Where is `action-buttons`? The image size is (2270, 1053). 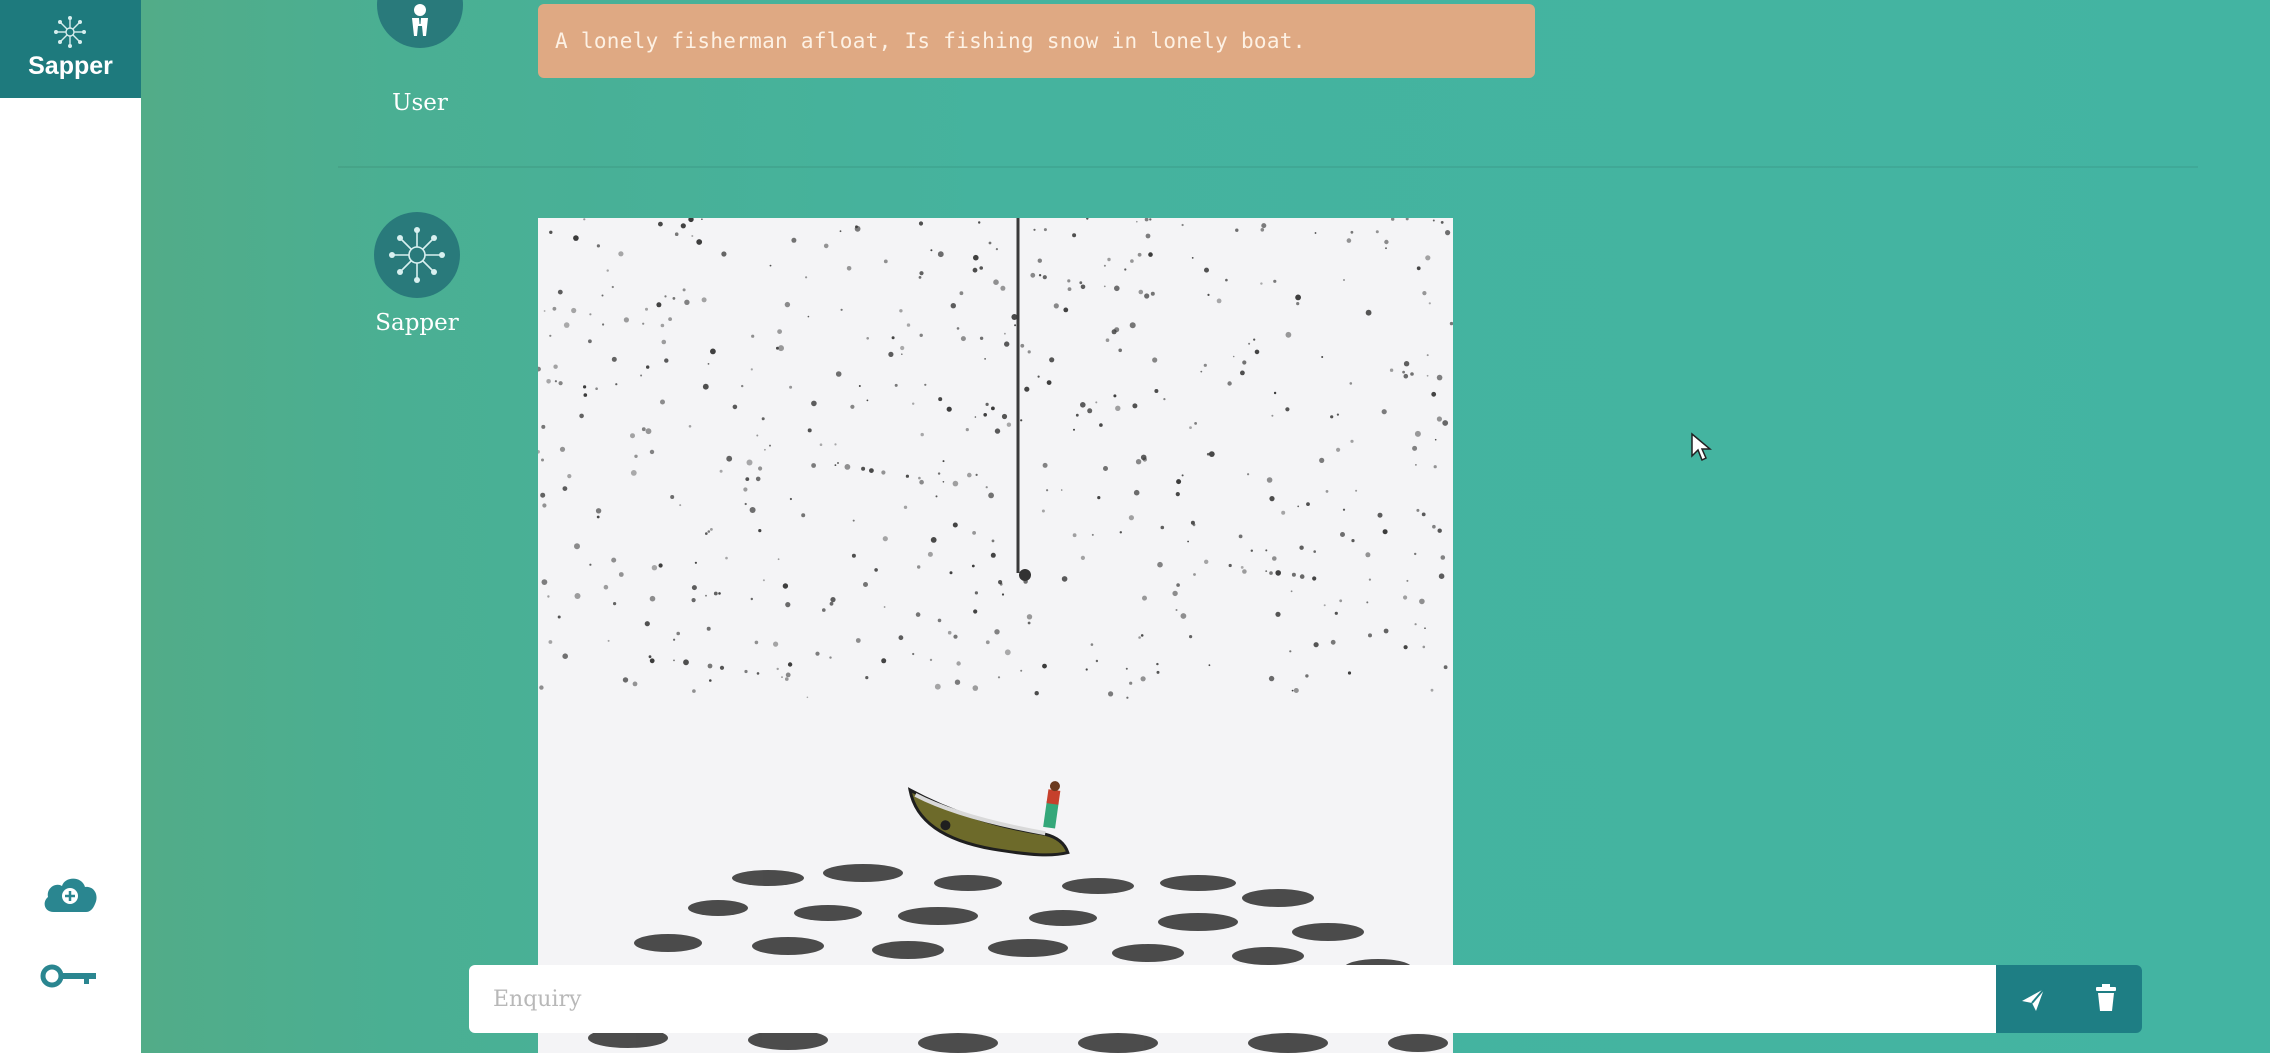 action-buttons is located at coordinates (2069, 999).